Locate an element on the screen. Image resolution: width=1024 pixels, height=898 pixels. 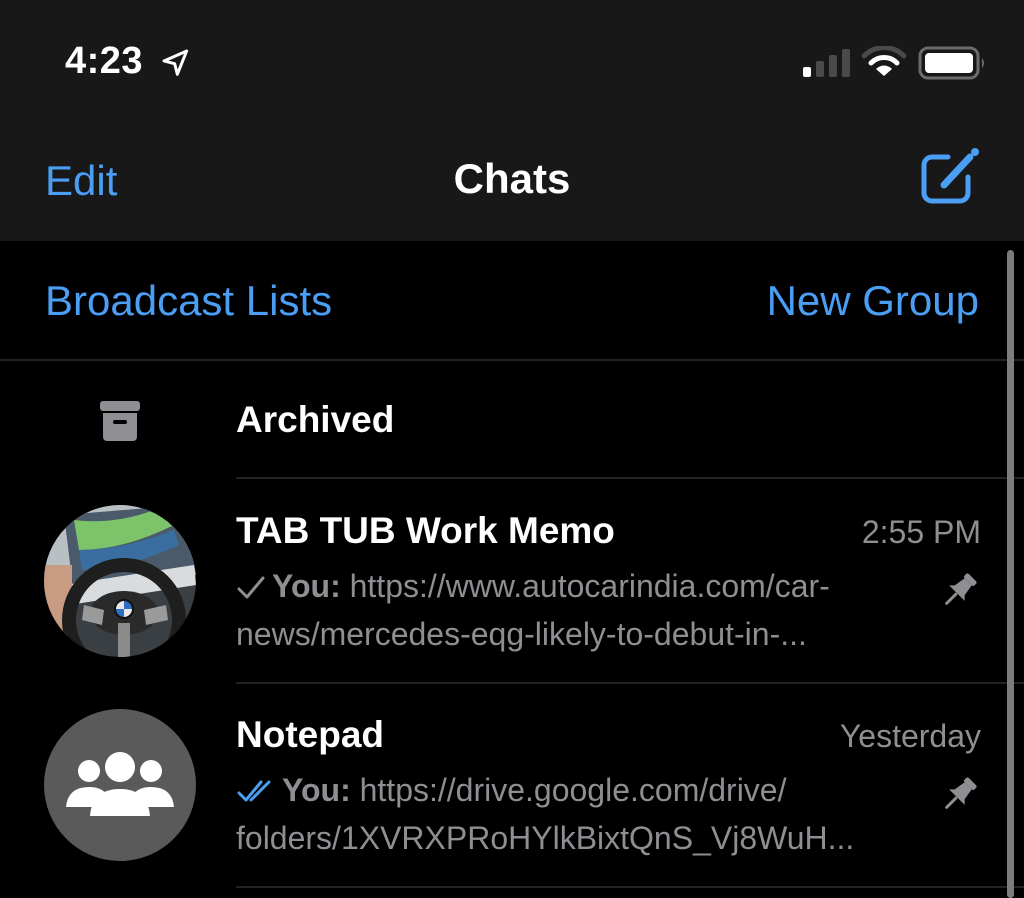
cellular-signal-icon is located at coordinates (826, 63).